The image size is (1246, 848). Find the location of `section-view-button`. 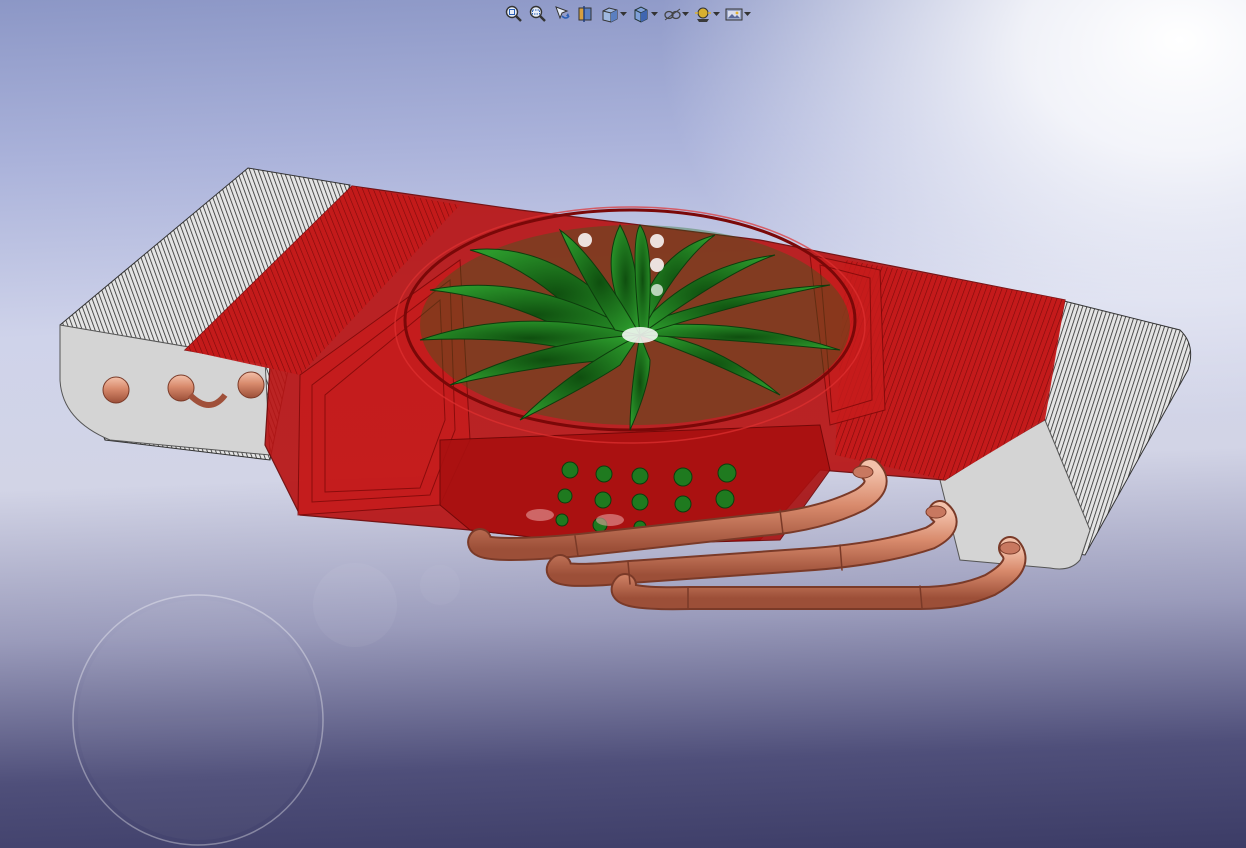

section-view-button is located at coordinates (586, 14).